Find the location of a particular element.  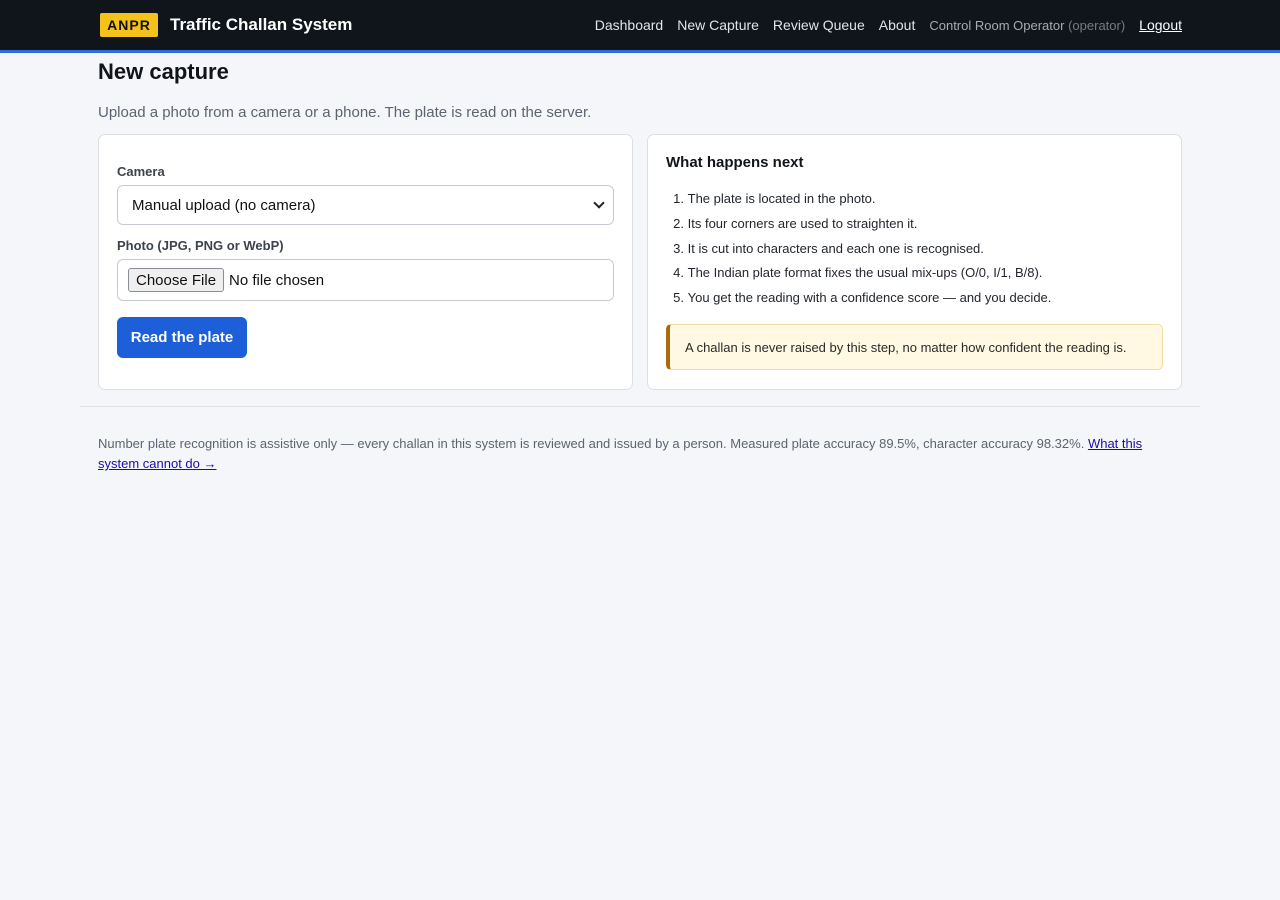

list-item: 1. The plate is located in the photo. is located at coordinates (858, 202).